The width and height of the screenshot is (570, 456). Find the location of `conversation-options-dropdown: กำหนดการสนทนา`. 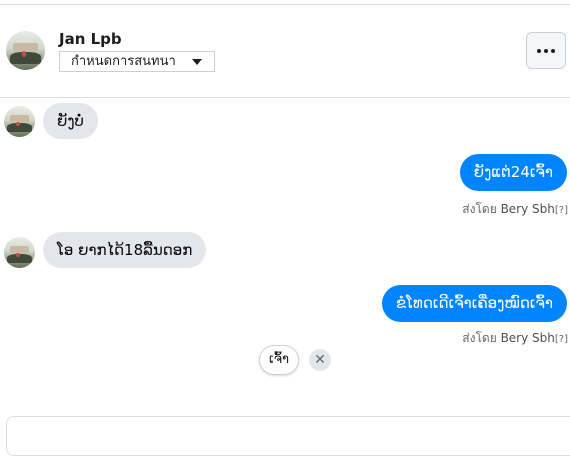

conversation-options-dropdown: กำหนดการสนทนา is located at coordinates (137, 61).